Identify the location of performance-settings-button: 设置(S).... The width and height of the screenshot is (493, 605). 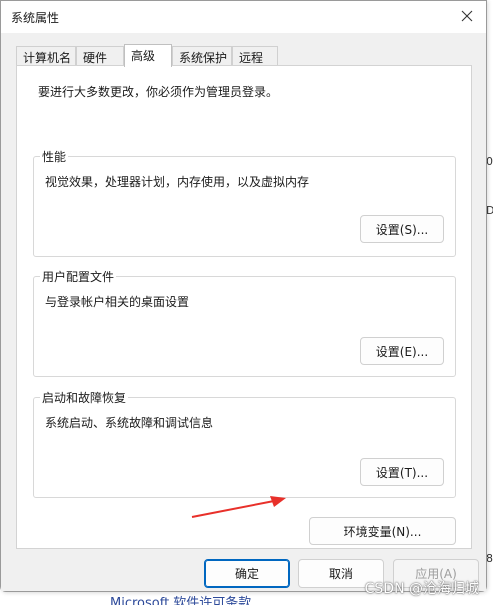
(402, 229).